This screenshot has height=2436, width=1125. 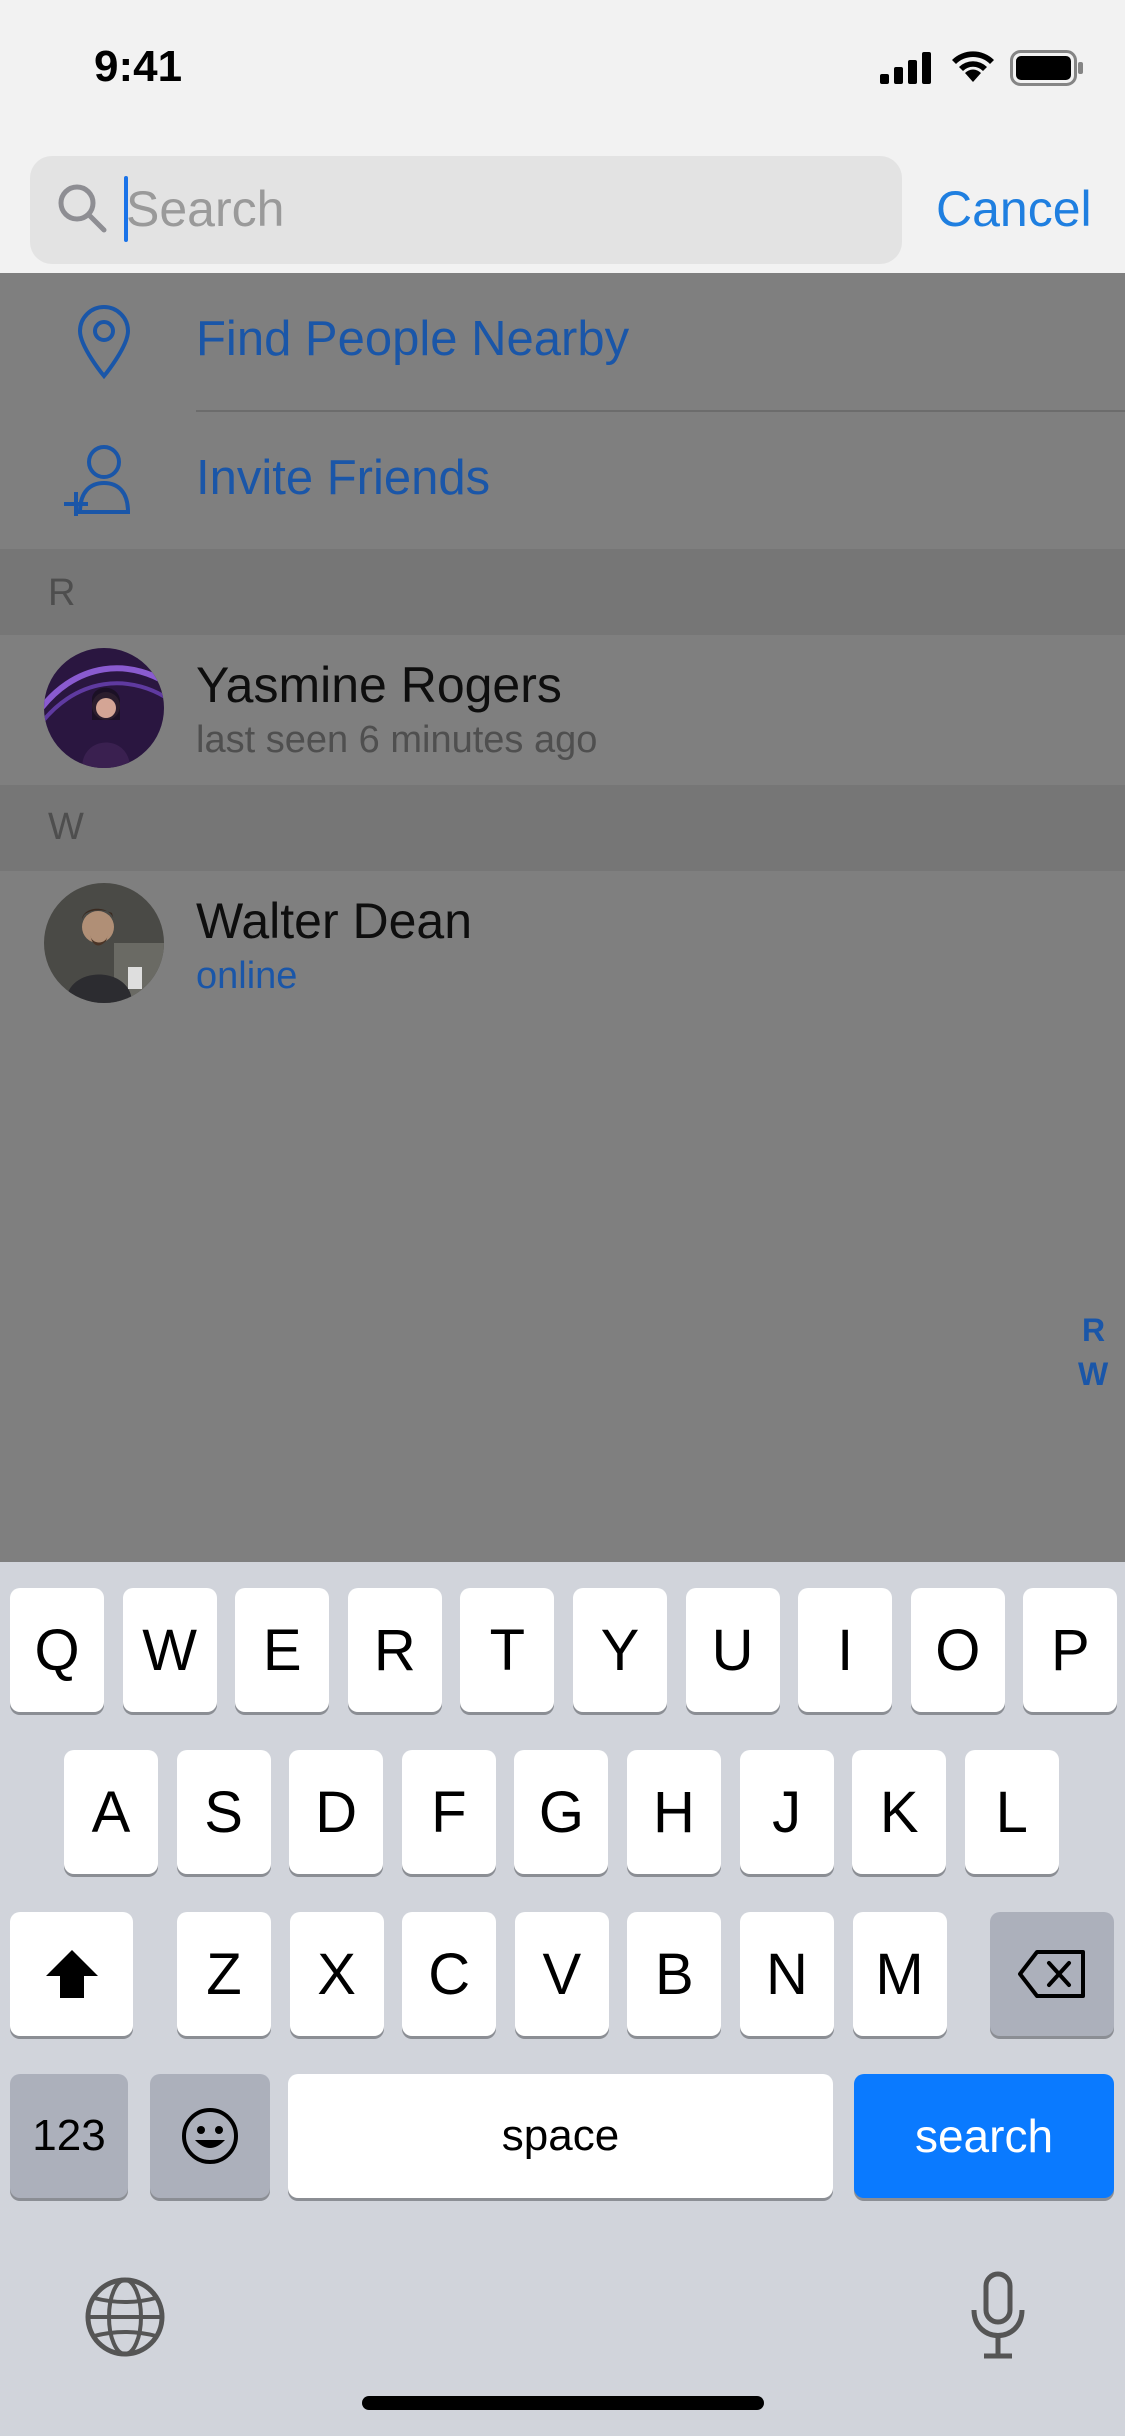 I want to click on contact-row-walter-dean: Walter Dean online, so click(x=562, y=946).